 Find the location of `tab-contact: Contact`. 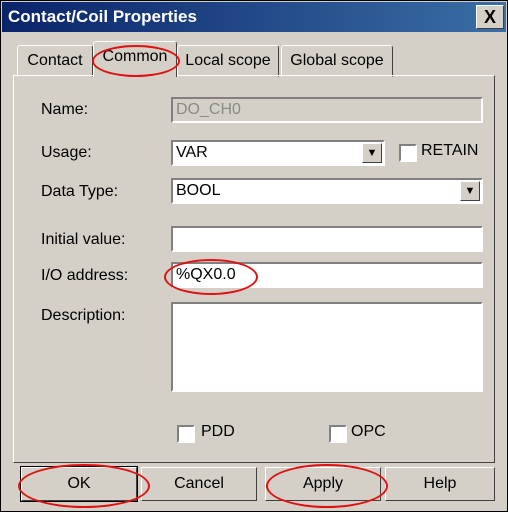

tab-contact: Contact is located at coordinates (55, 61).